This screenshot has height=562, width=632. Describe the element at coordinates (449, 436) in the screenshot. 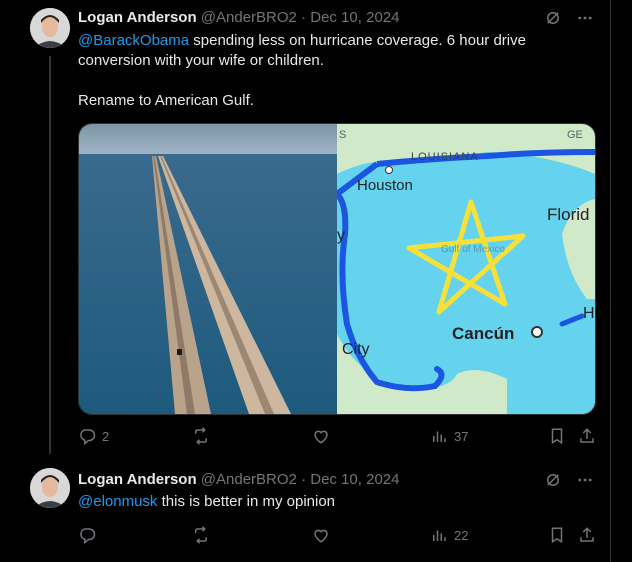

I see `views-button: 37` at that location.